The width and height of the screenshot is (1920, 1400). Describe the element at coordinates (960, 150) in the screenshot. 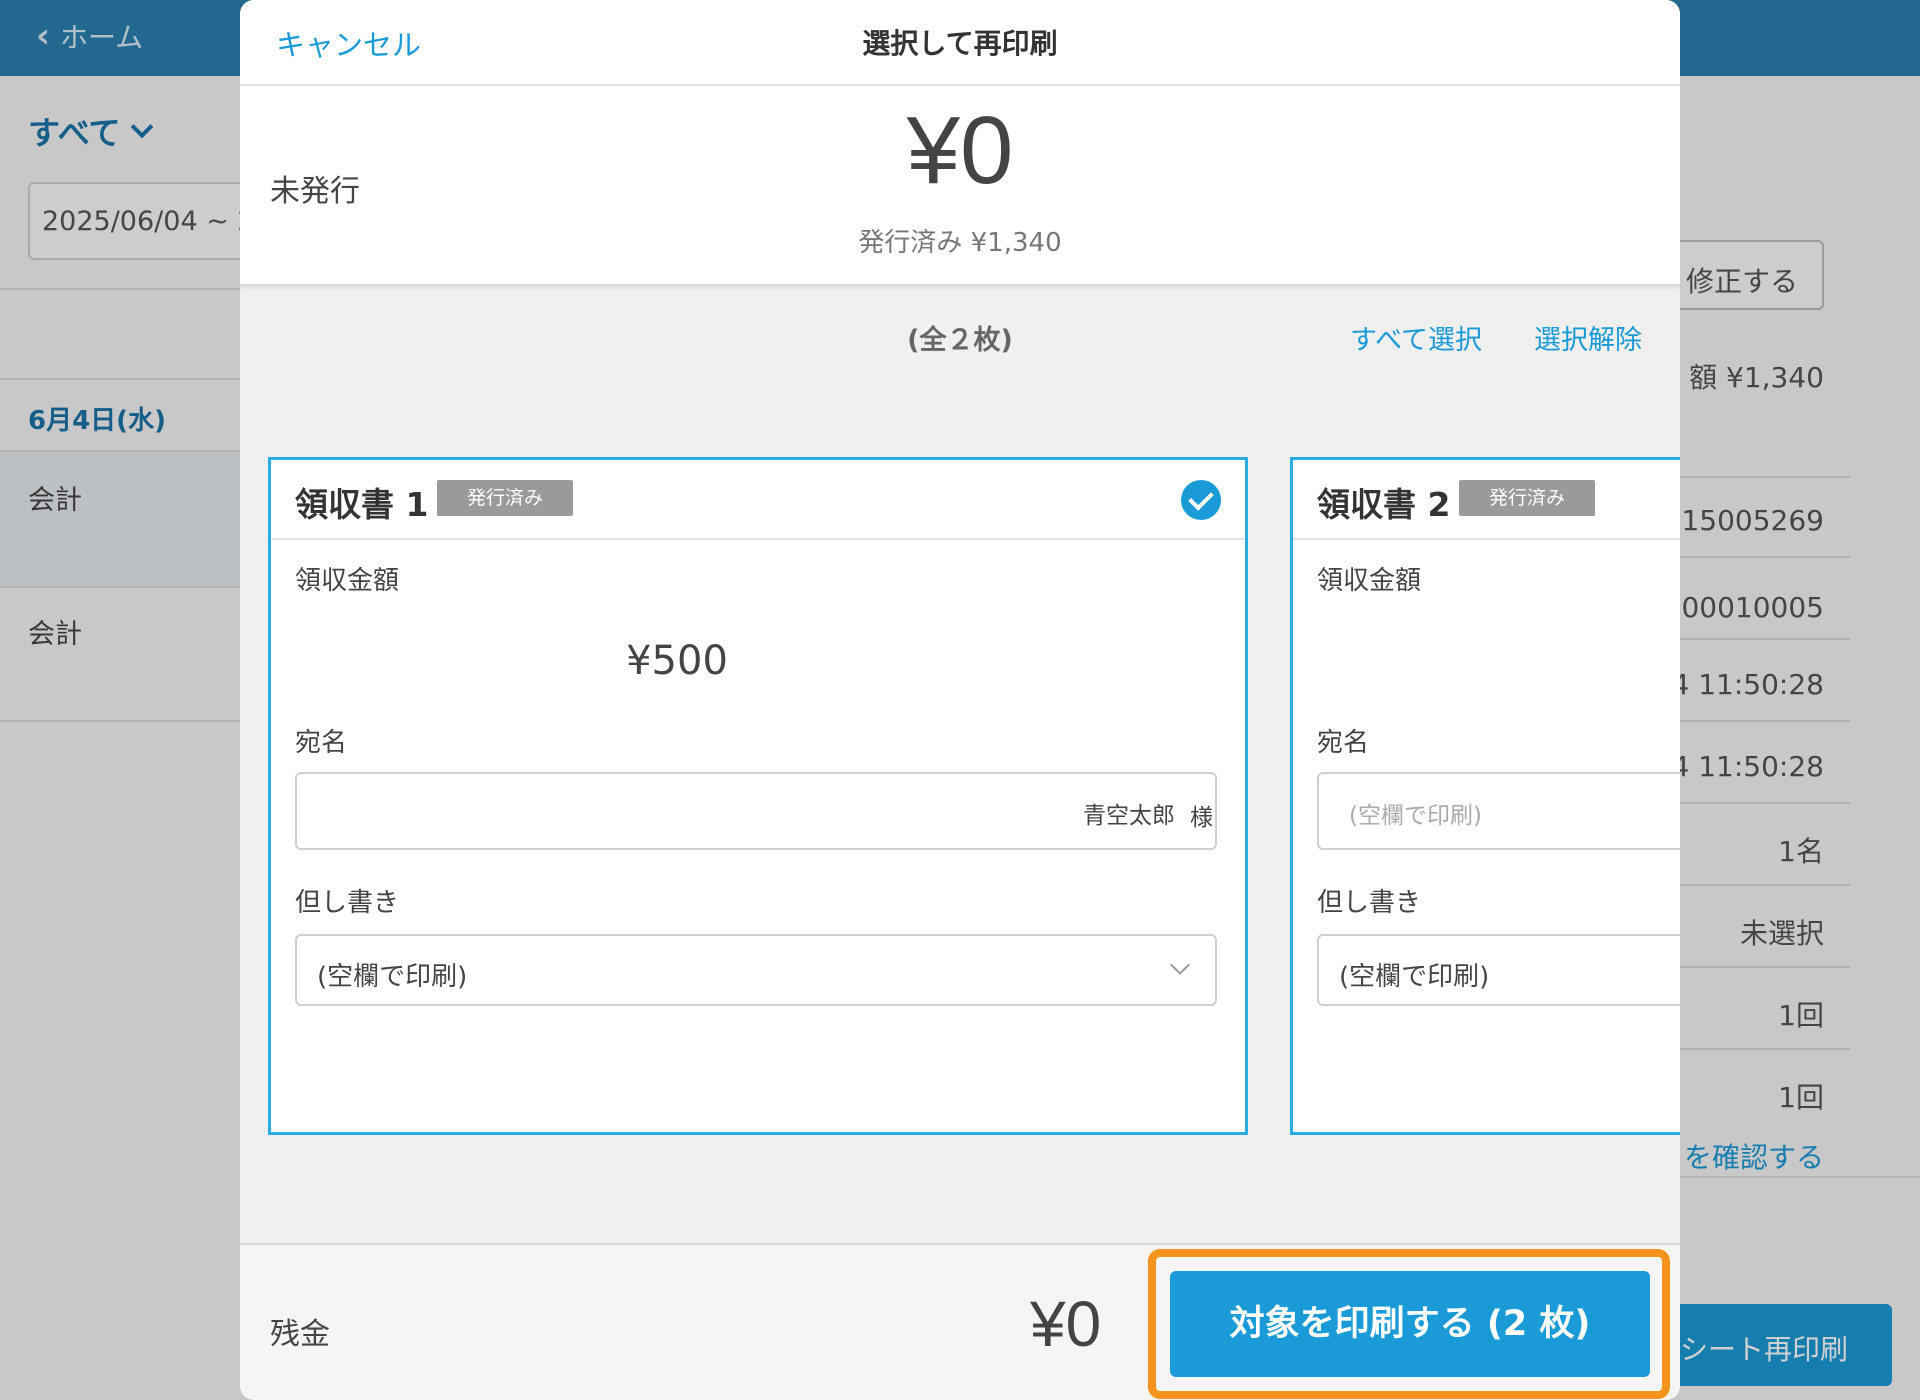

I see `unissued-amount: ¥0` at that location.